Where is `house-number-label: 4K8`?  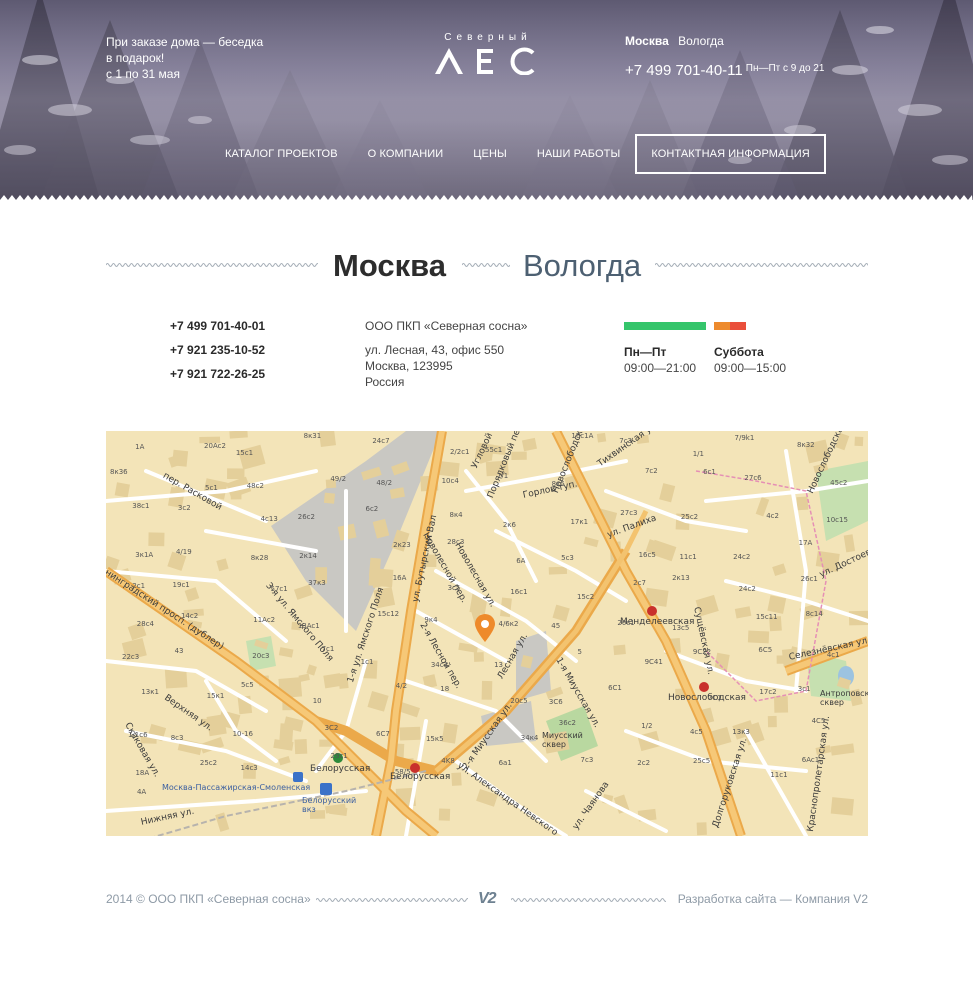
house-number-label: 4K8 is located at coordinates (448, 761).